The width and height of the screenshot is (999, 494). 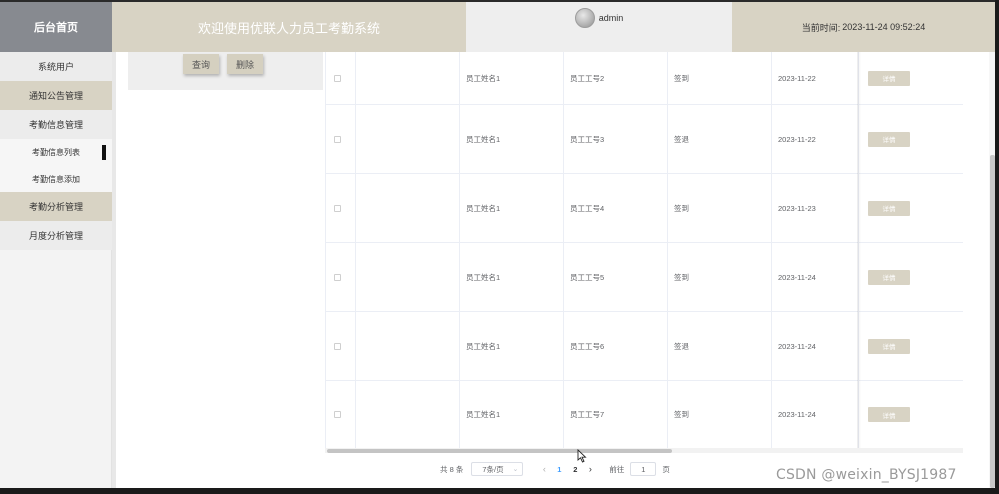 I want to click on window-right-border, so click(x=997, y=247).